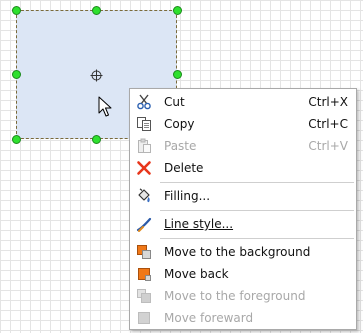 The width and height of the screenshot is (363, 333). I want to click on resize-handle-left, so click(16, 74).